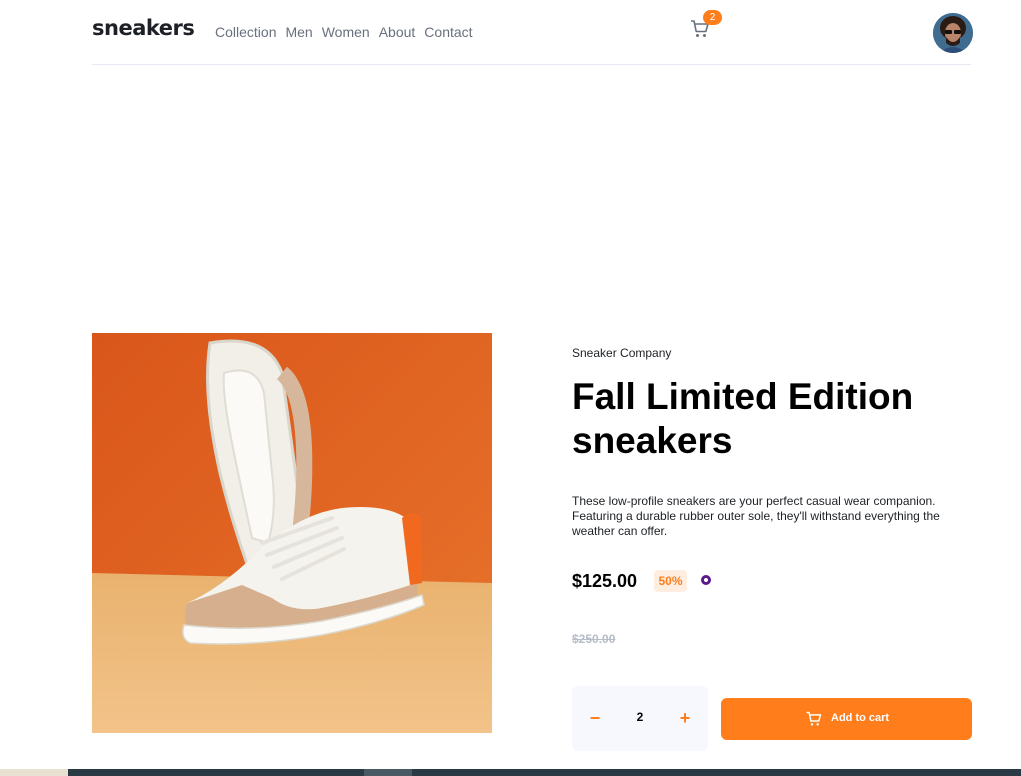 This screenshot has width=1021, height=776. I want to click on increase-quantity-button: +, so click(685, 718).